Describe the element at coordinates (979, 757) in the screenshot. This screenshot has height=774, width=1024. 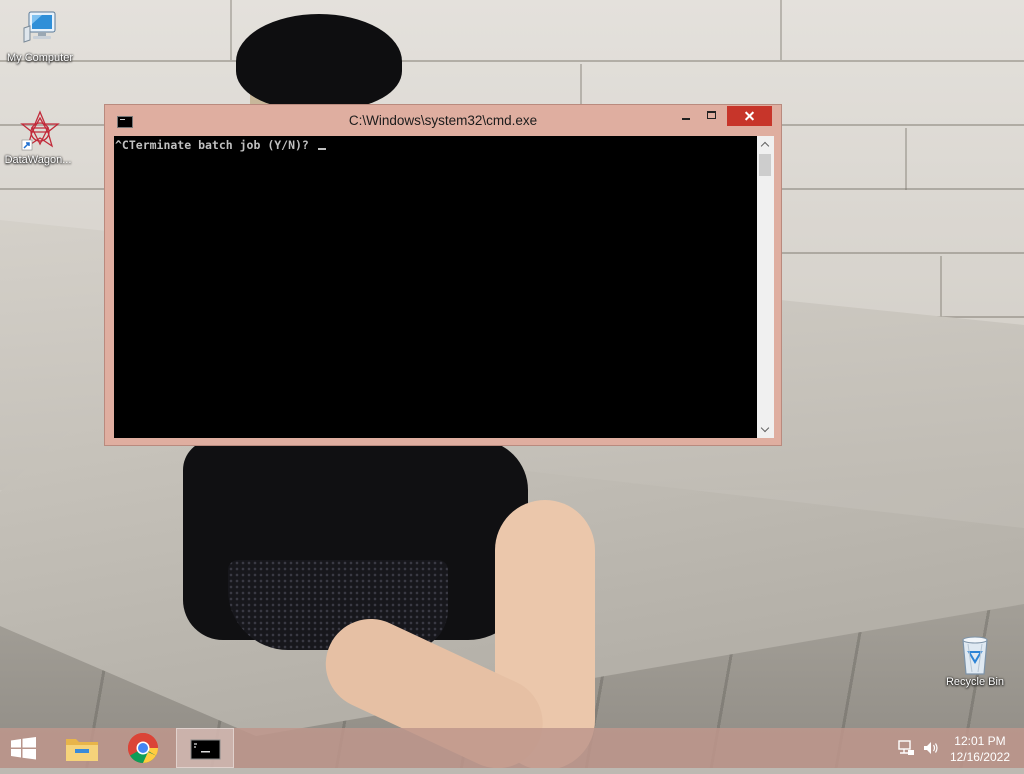
I see `clock-date: 12/16/2022` at that location.